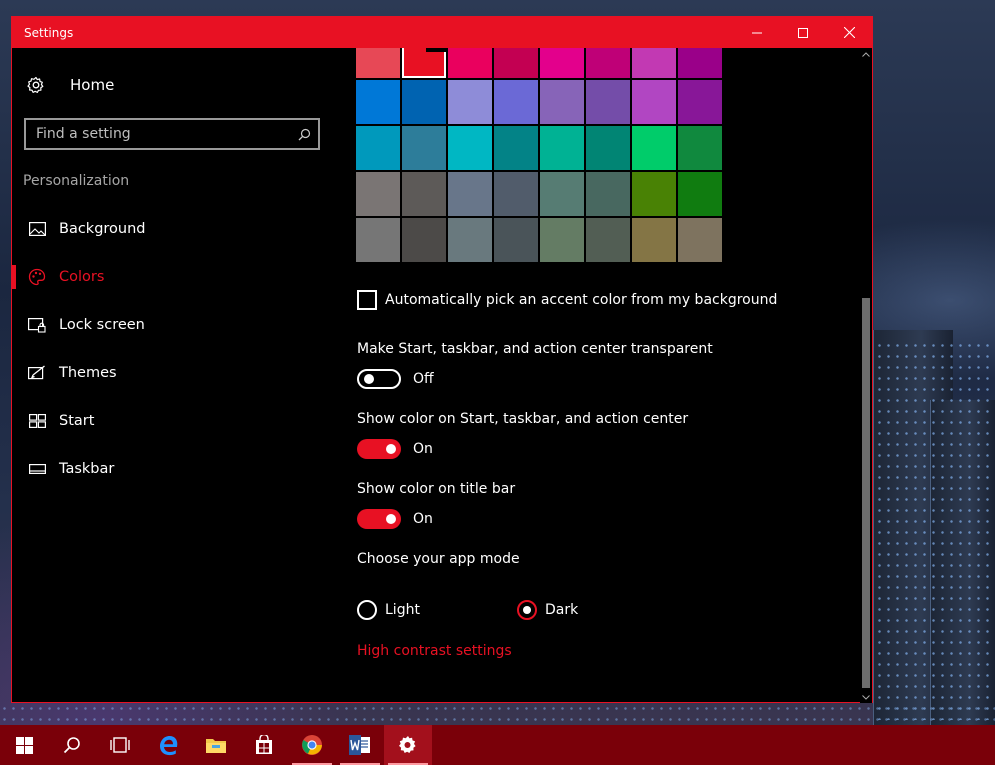  I want to click on taskbar-settings-button, so click(408, 745).